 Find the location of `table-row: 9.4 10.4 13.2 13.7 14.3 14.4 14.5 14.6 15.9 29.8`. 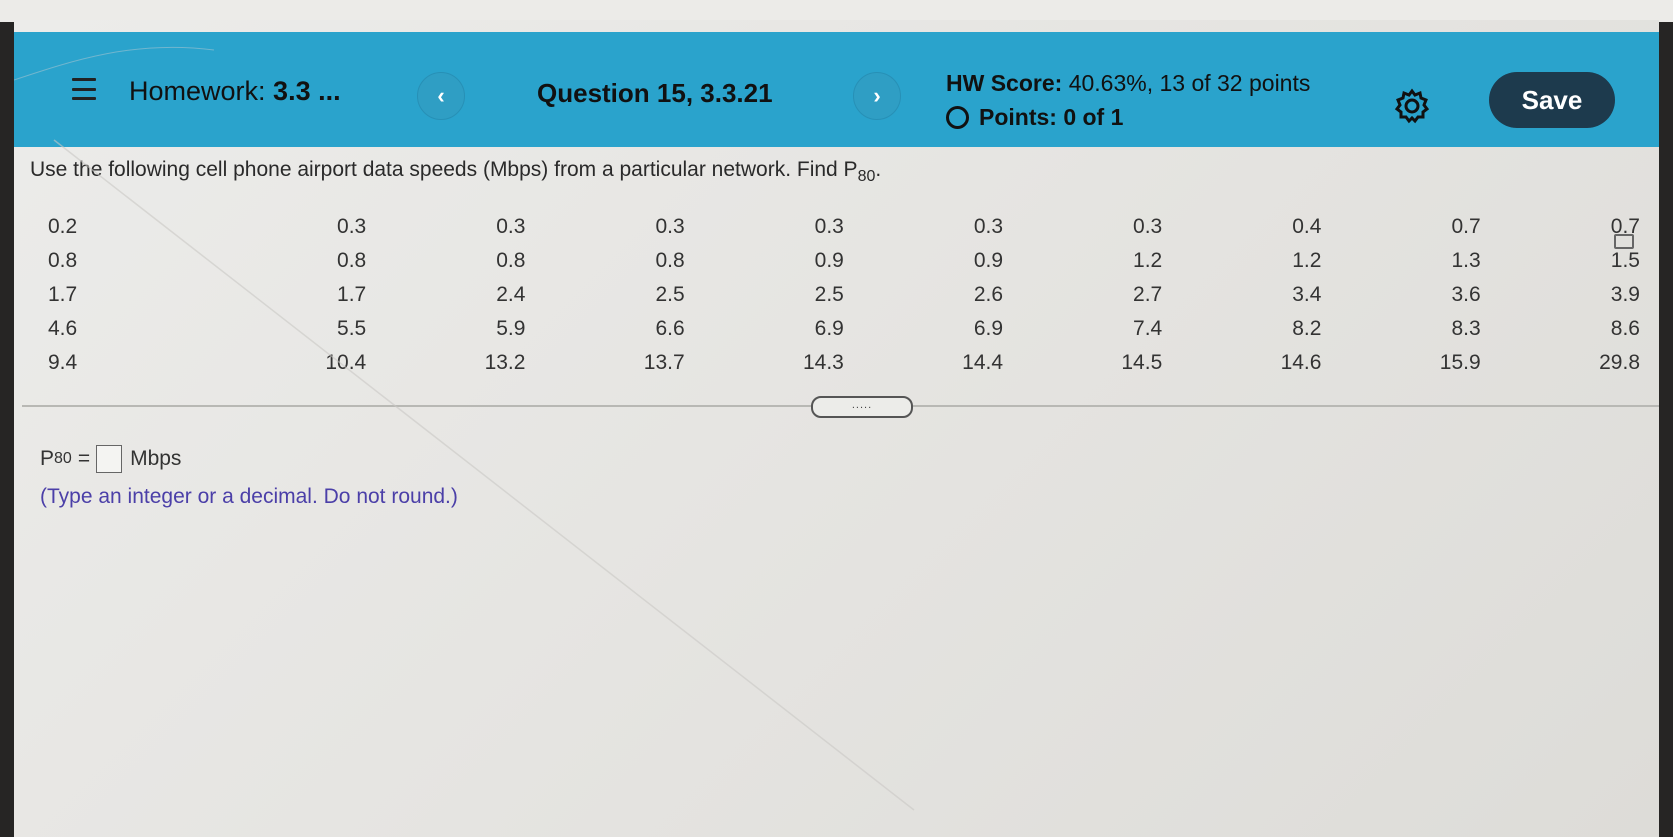

table-row: 9.4 10.4 13.2 13.7 14.3 14.4 14.5 14.6 15.9 29.8 is located at coordinates (835, 363).